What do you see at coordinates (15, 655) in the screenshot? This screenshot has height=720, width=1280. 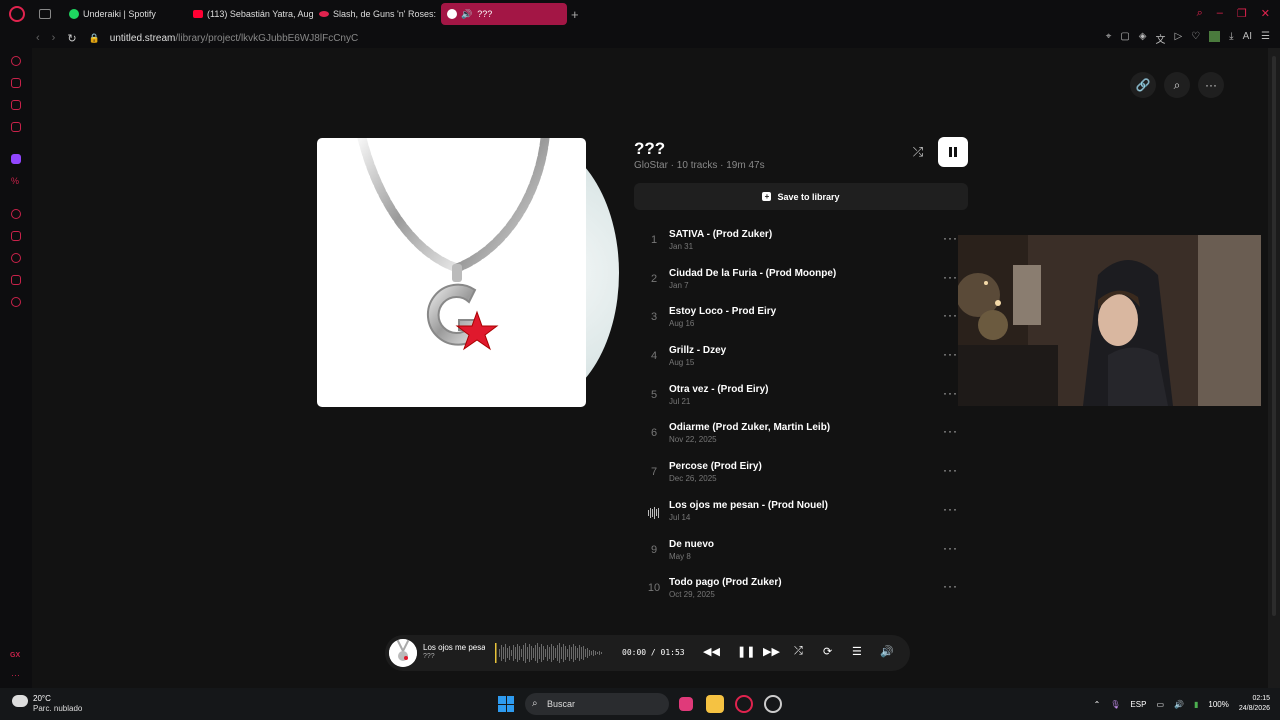 I see `gx-badge: GX` at bounding box center [15, 655].